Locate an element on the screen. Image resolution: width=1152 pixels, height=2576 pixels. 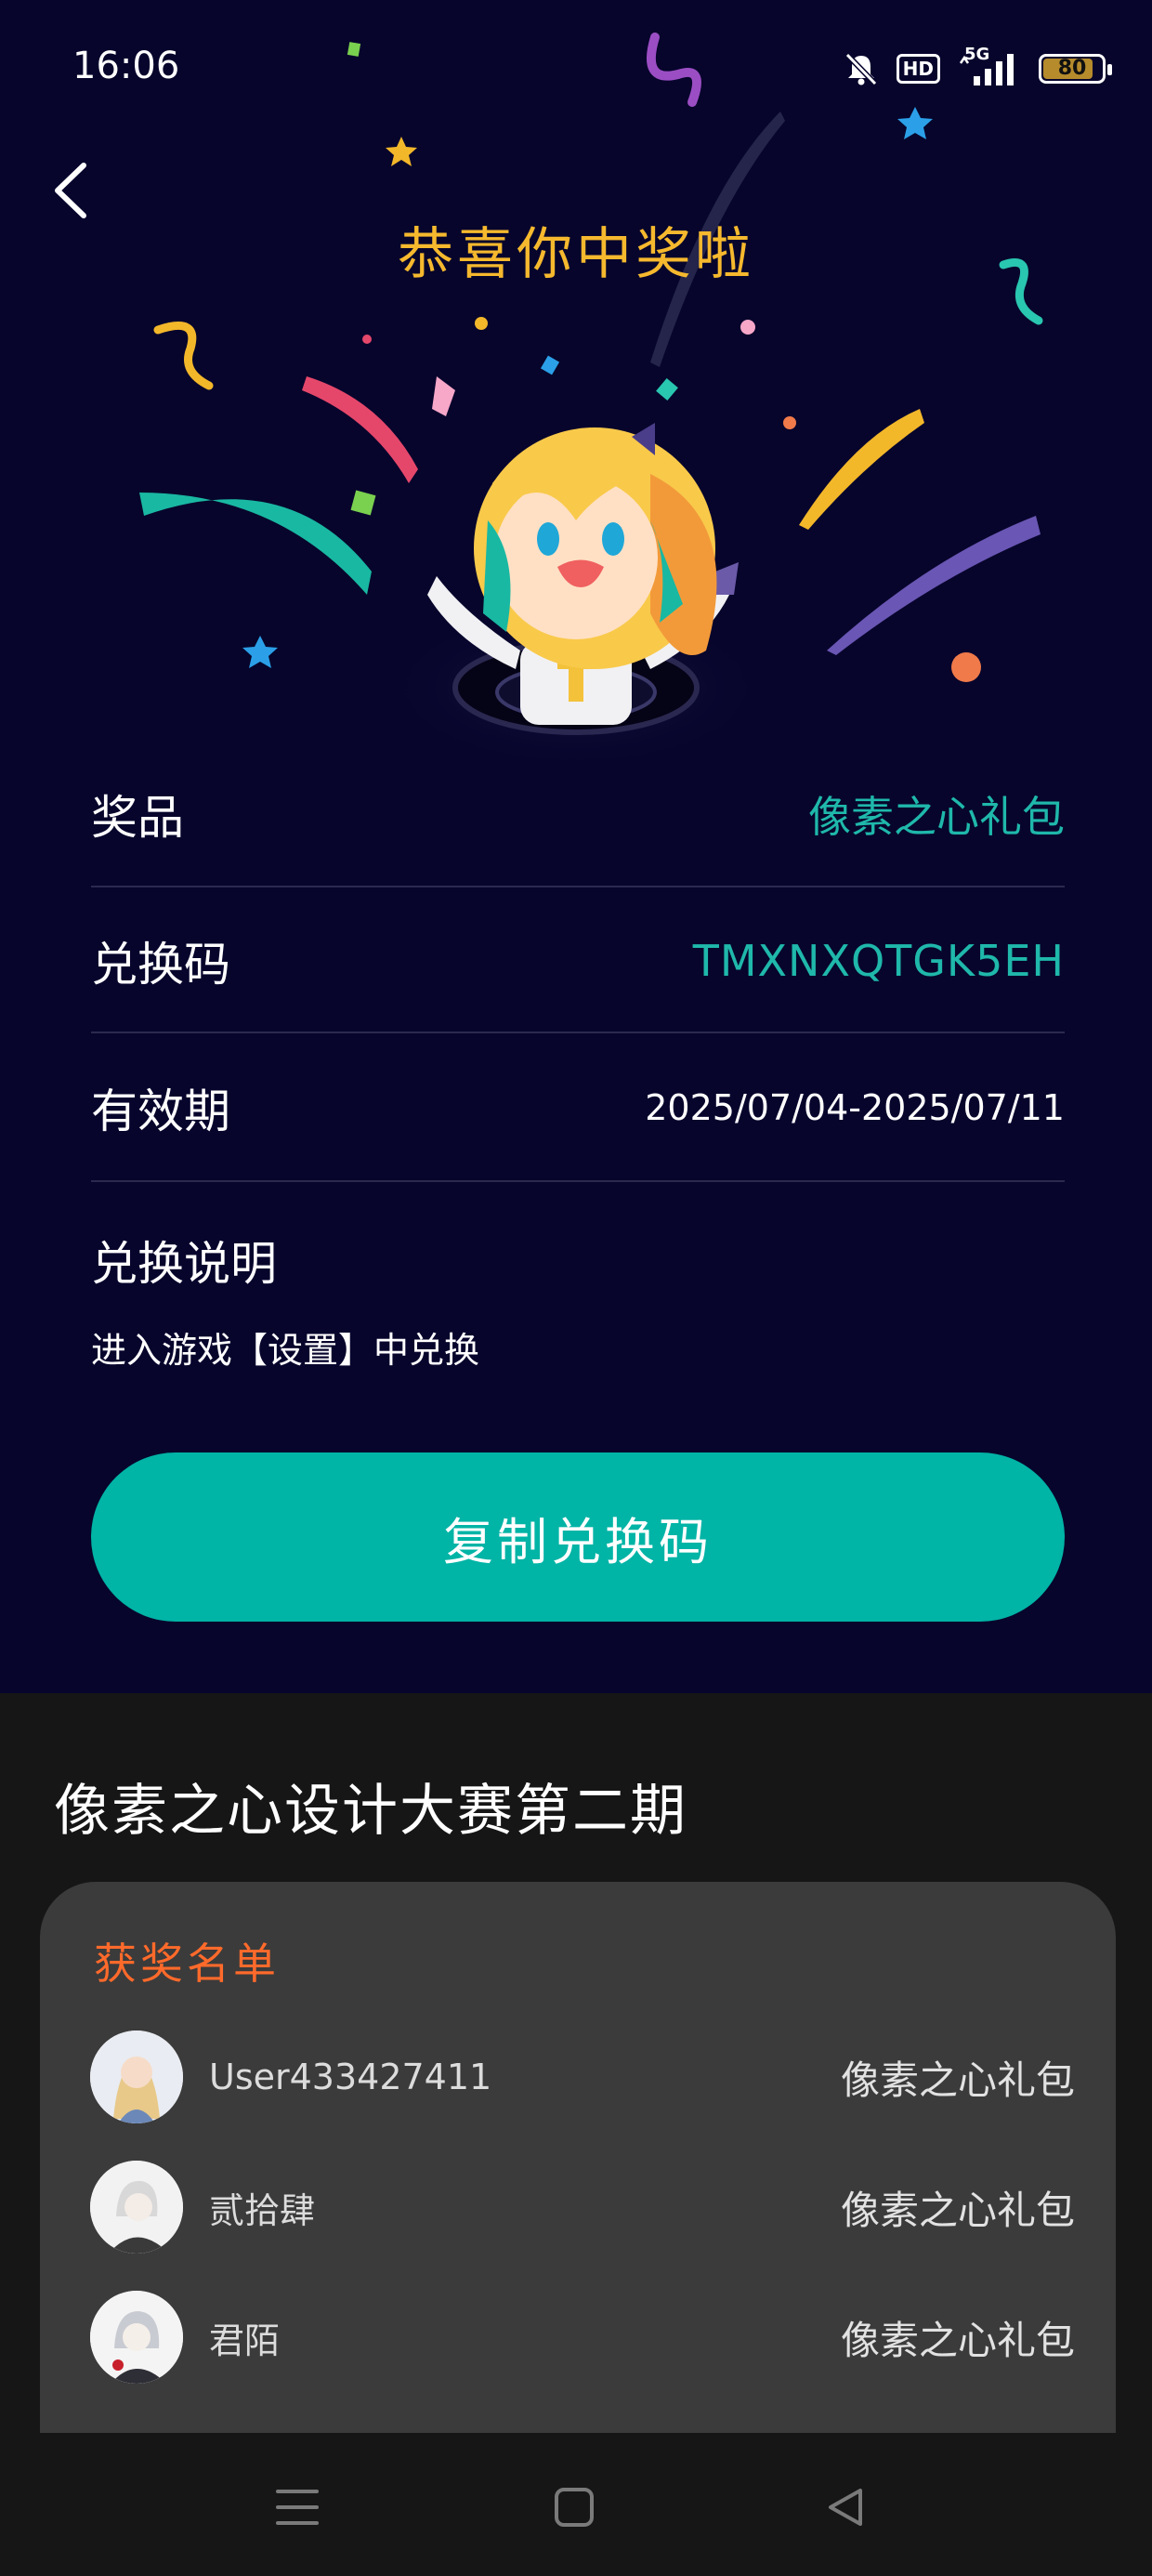
instructions-text: 进入游戏【设置】中兑换 is located at coordinates (285, 1350).